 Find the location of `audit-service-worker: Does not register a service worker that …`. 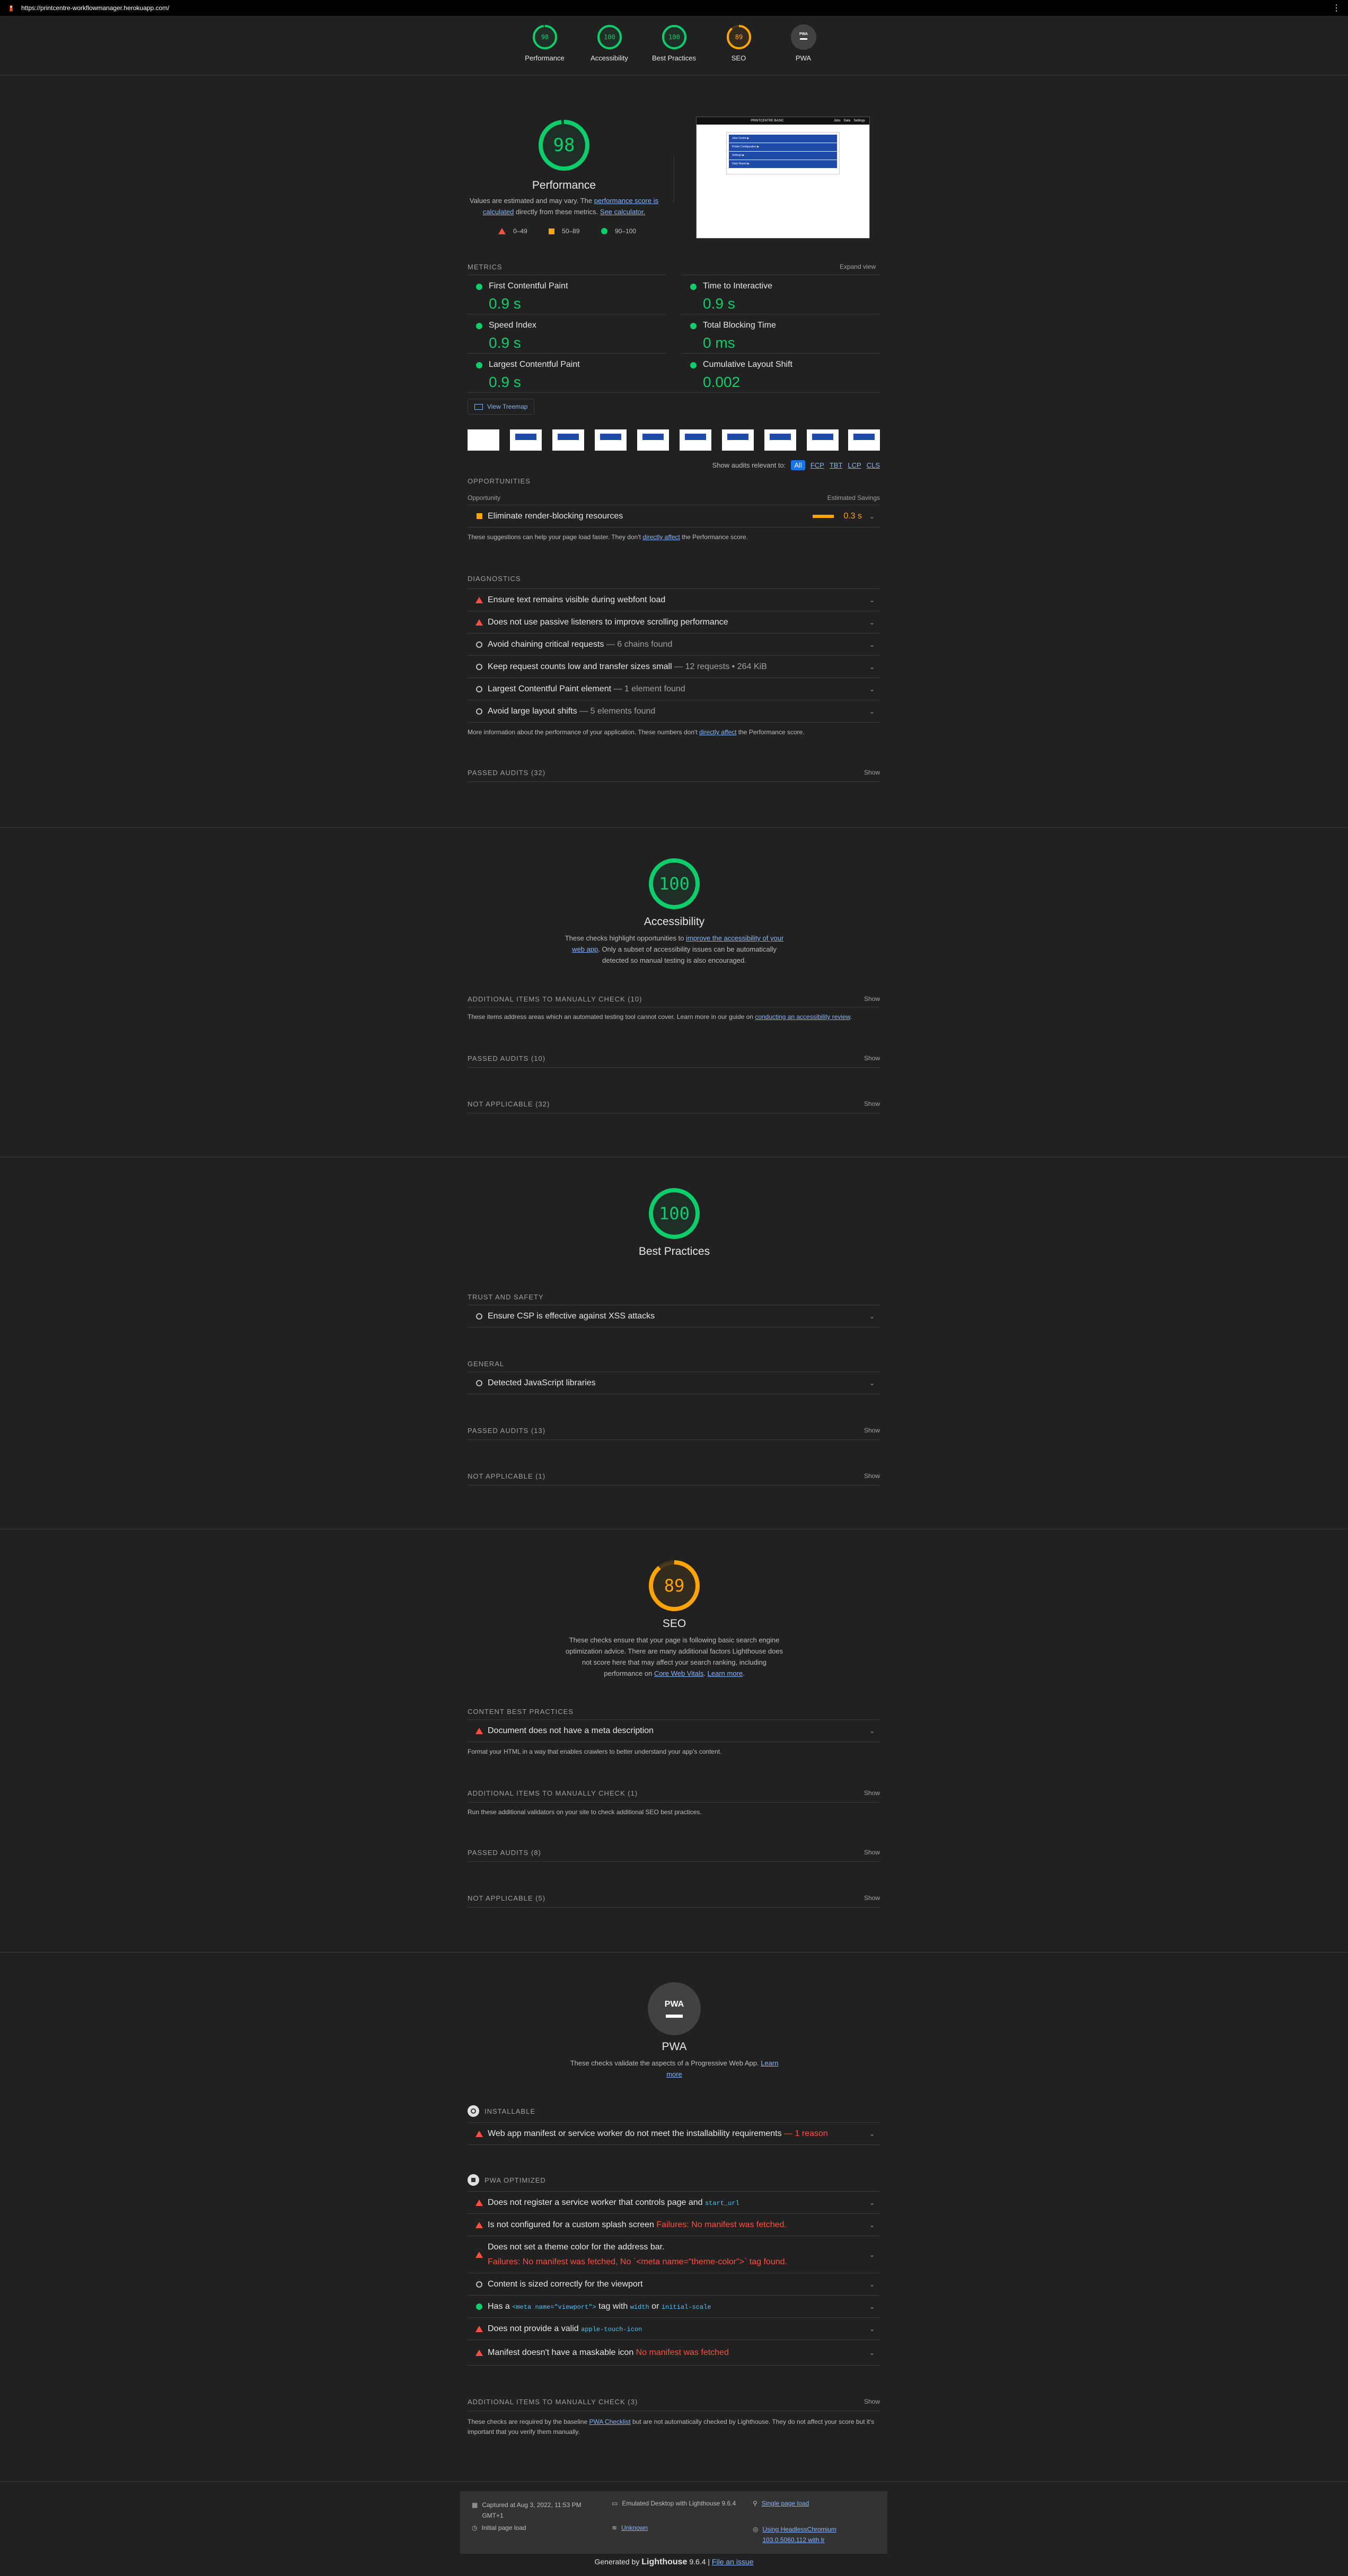

audit-service-worker: Does not register a service worker that … is located at coordinates (674, 2202).